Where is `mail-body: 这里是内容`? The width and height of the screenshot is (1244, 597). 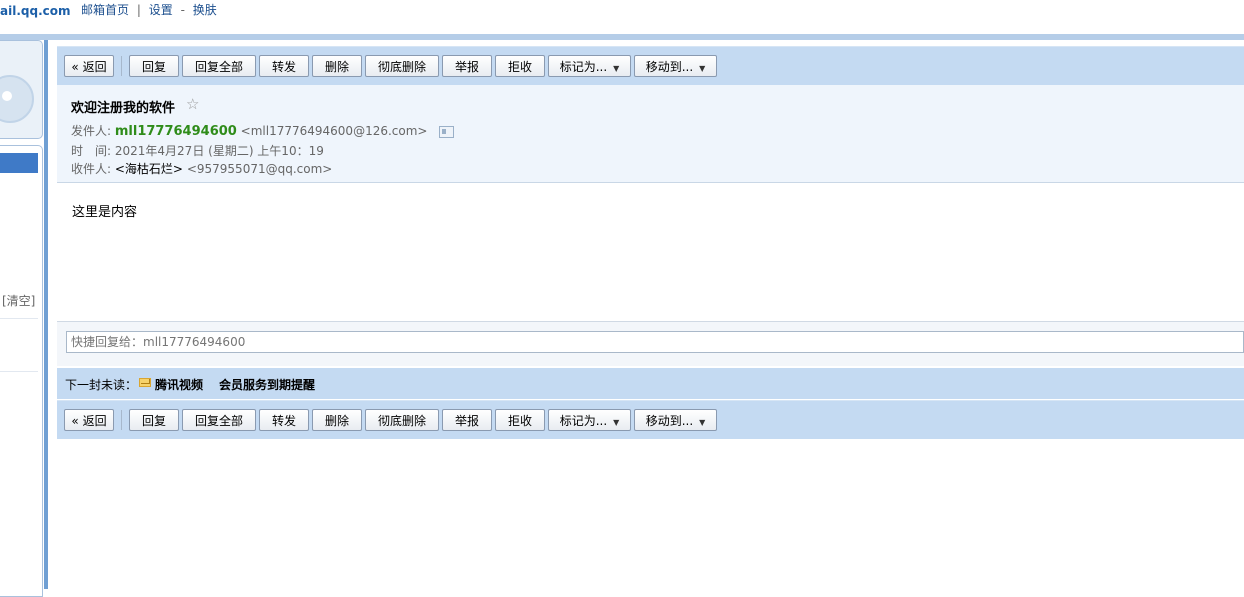
mail-body: 这里是内容 is located at coordinates (105, 212).